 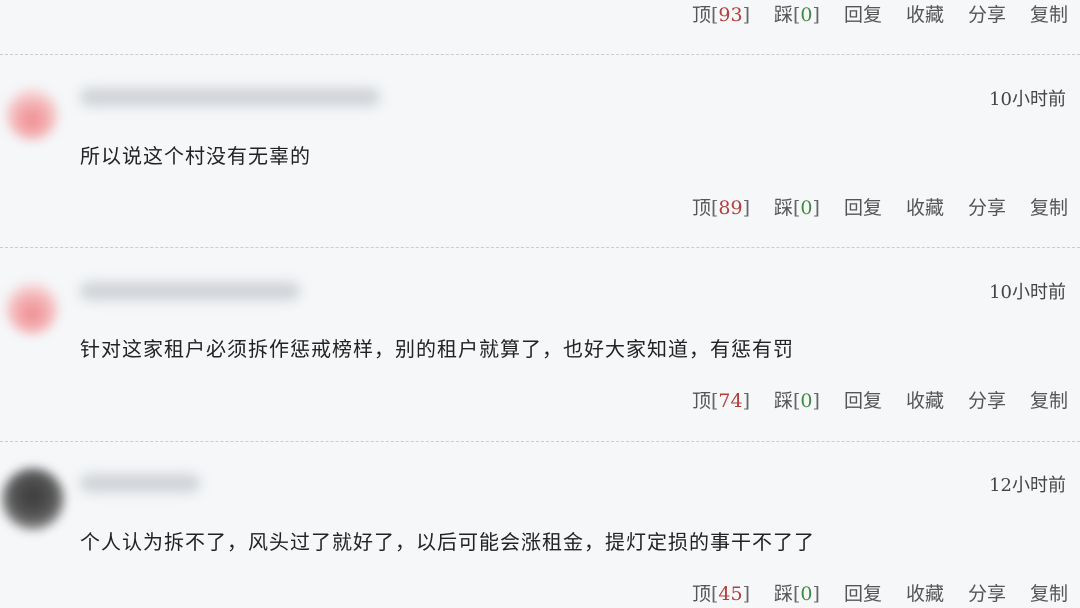 I want to click on upvote-button: 顶[93], so click(x=721, y=13).